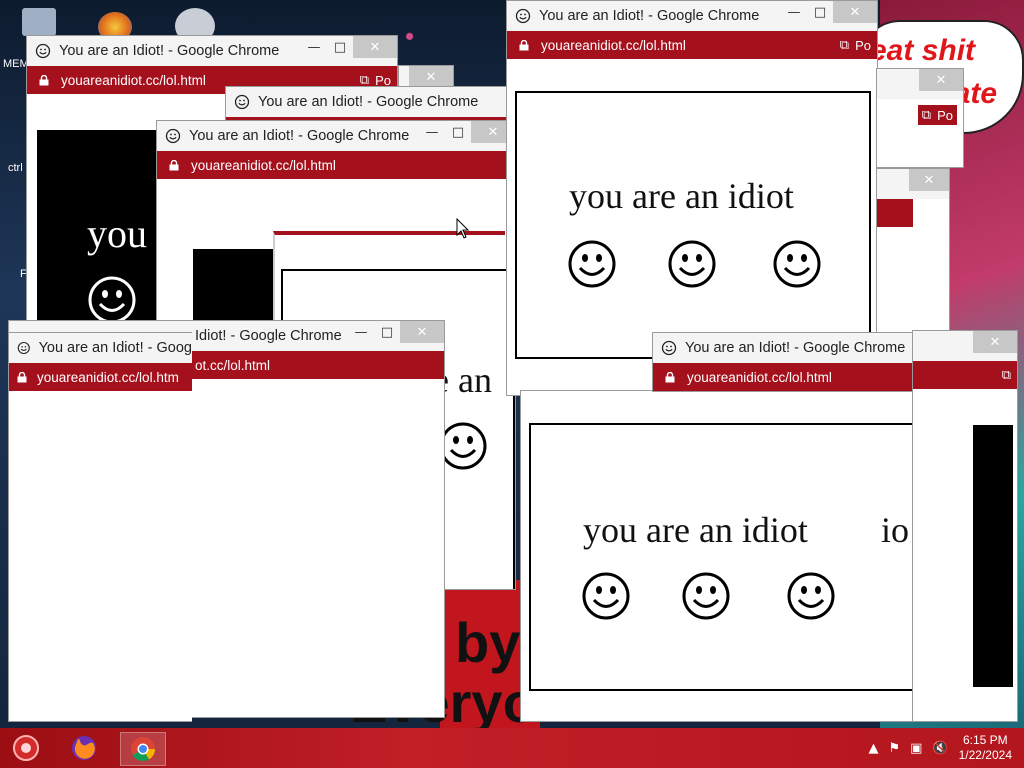 This screenshot has width=1024, height=768. I want to click on address-bar: ⧉ Po, so click(920, 113).